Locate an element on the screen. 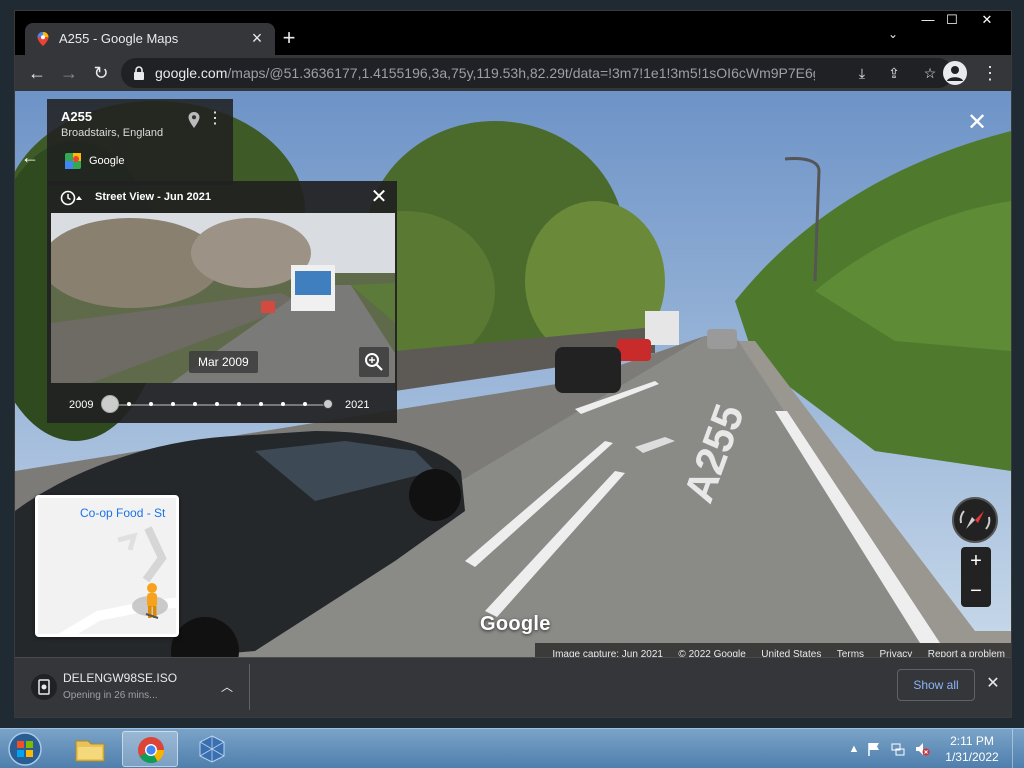 The image size is (1024, 768). divider is located at coordinates (249, 687).